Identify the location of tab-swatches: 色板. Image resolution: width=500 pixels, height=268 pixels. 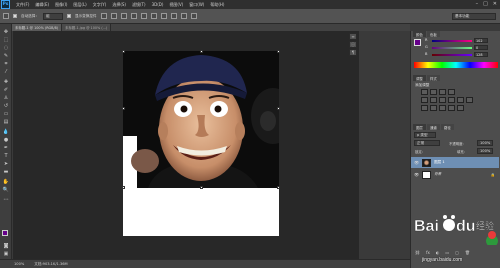
(433, 34).